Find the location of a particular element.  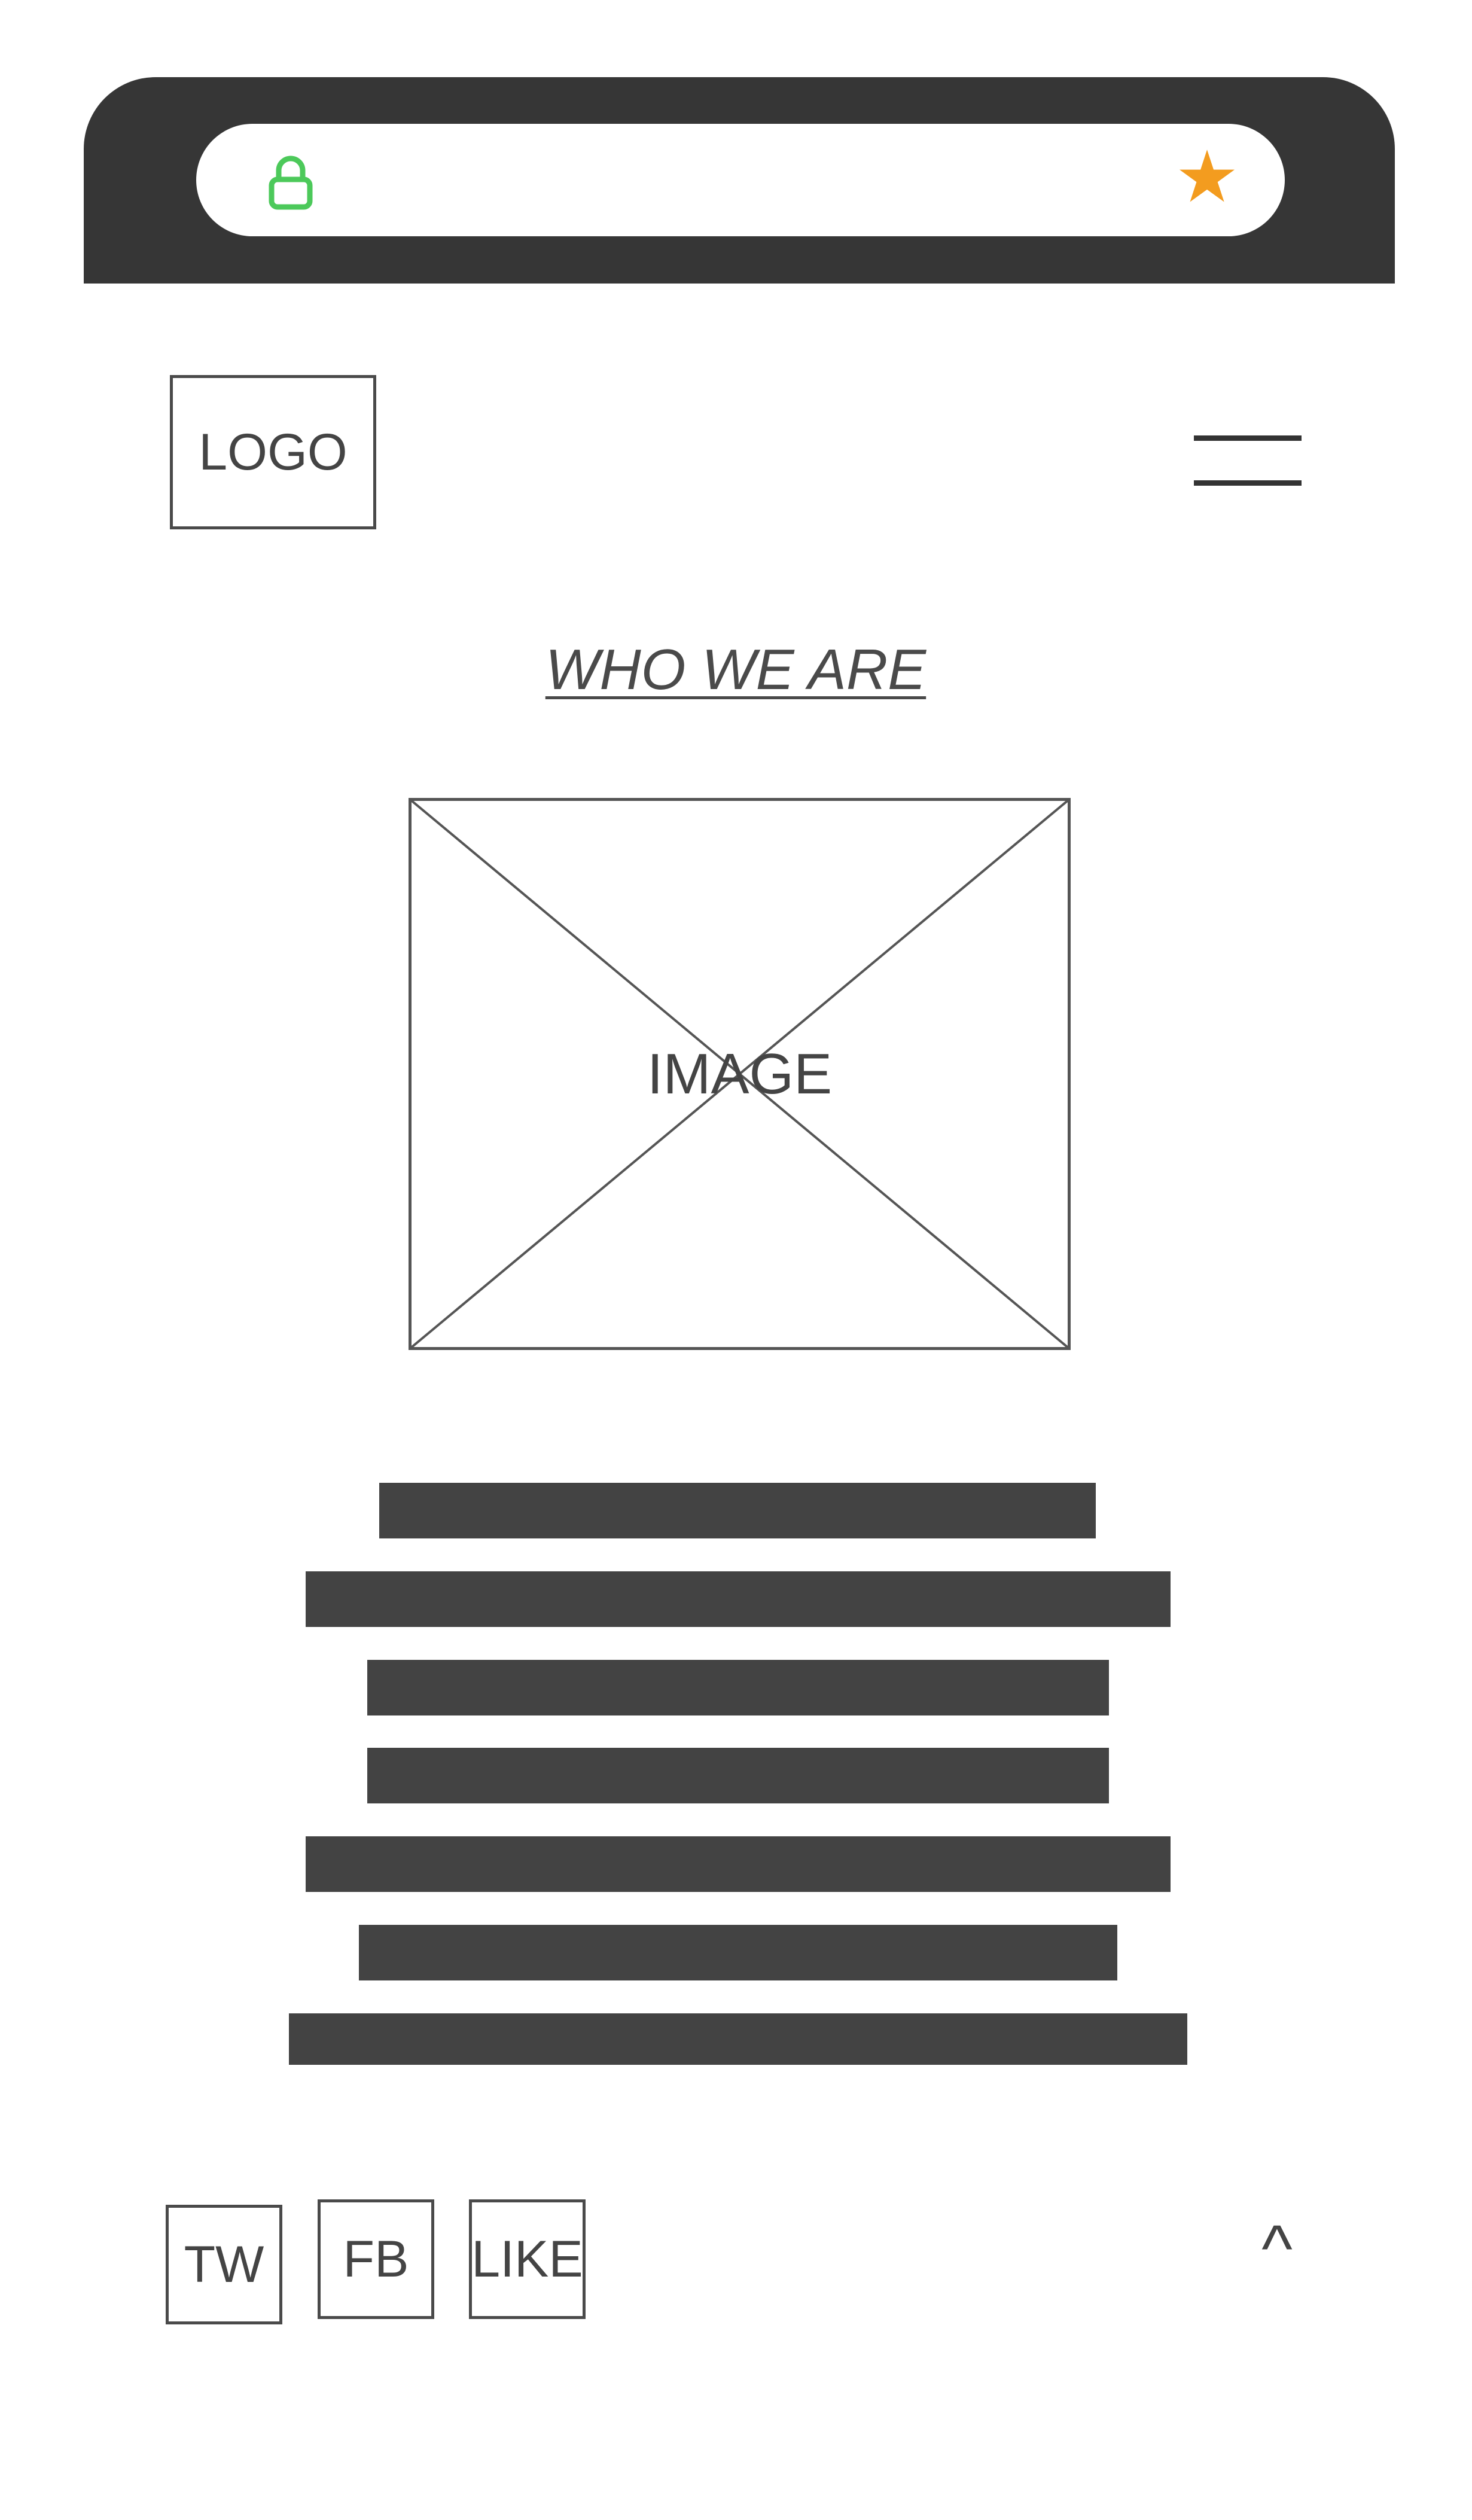

browser-chrome: ★ is located at coordinates (739, 180).